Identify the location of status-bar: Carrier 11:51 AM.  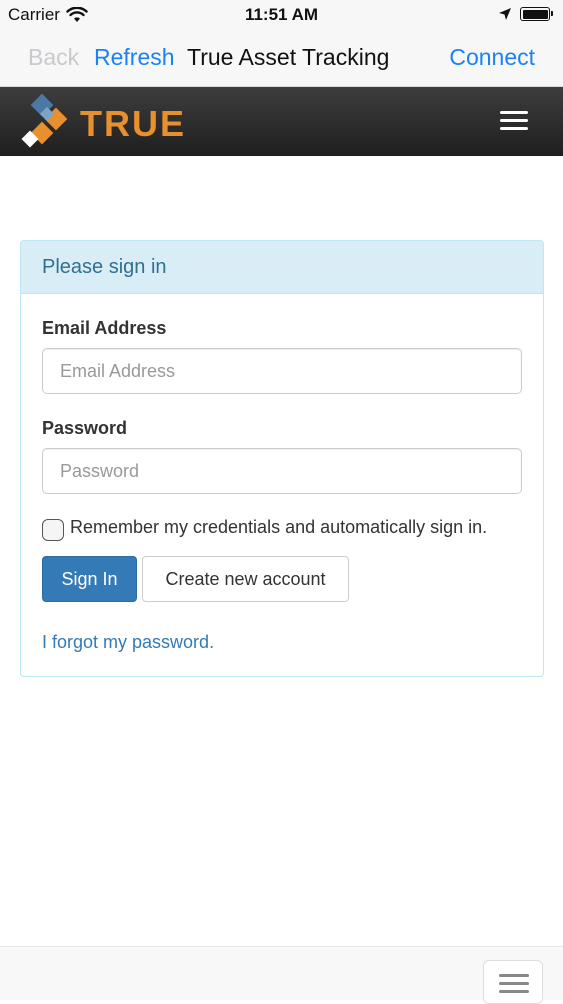
(281, 15).